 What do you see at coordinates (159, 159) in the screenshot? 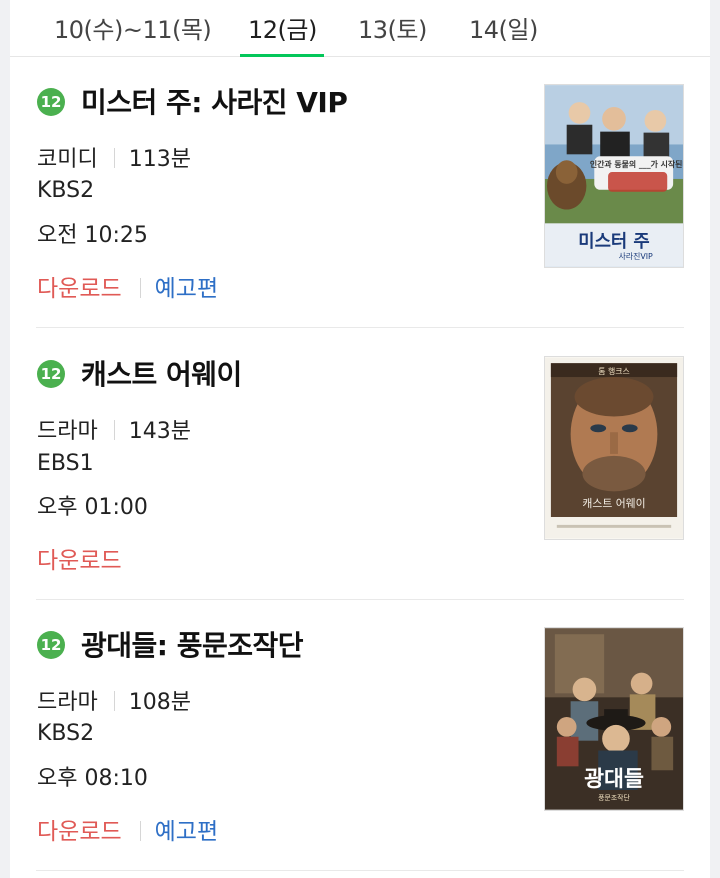
I see `runtime: 113분` at bounding box center [159, 159].